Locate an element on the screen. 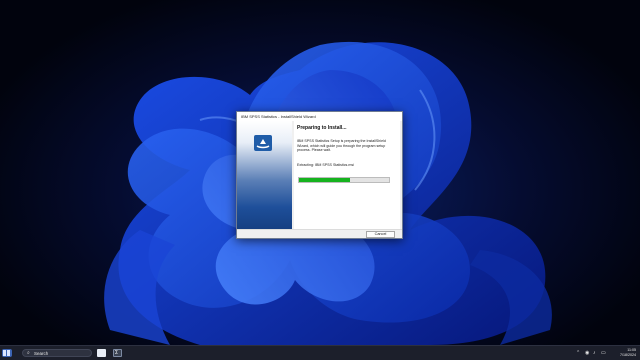 The image size is (640, 360). search-label: Search is located at coordinates (41, 353).